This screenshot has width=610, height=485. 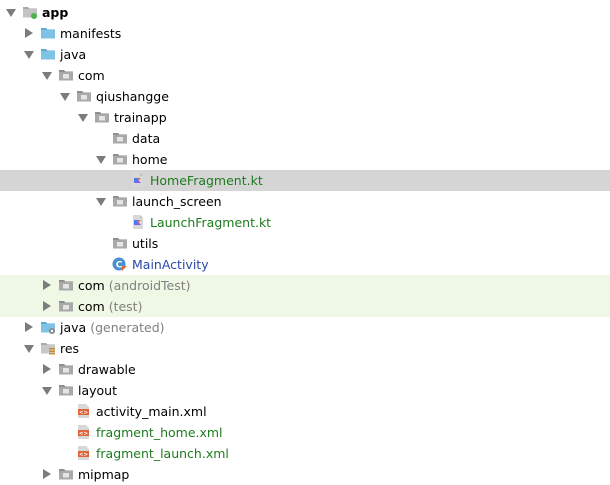 What do you see at coordinates (134, 96) in the screenshot?
I see `tree-item-label: qiushangge` at bounding box center [134, 96].